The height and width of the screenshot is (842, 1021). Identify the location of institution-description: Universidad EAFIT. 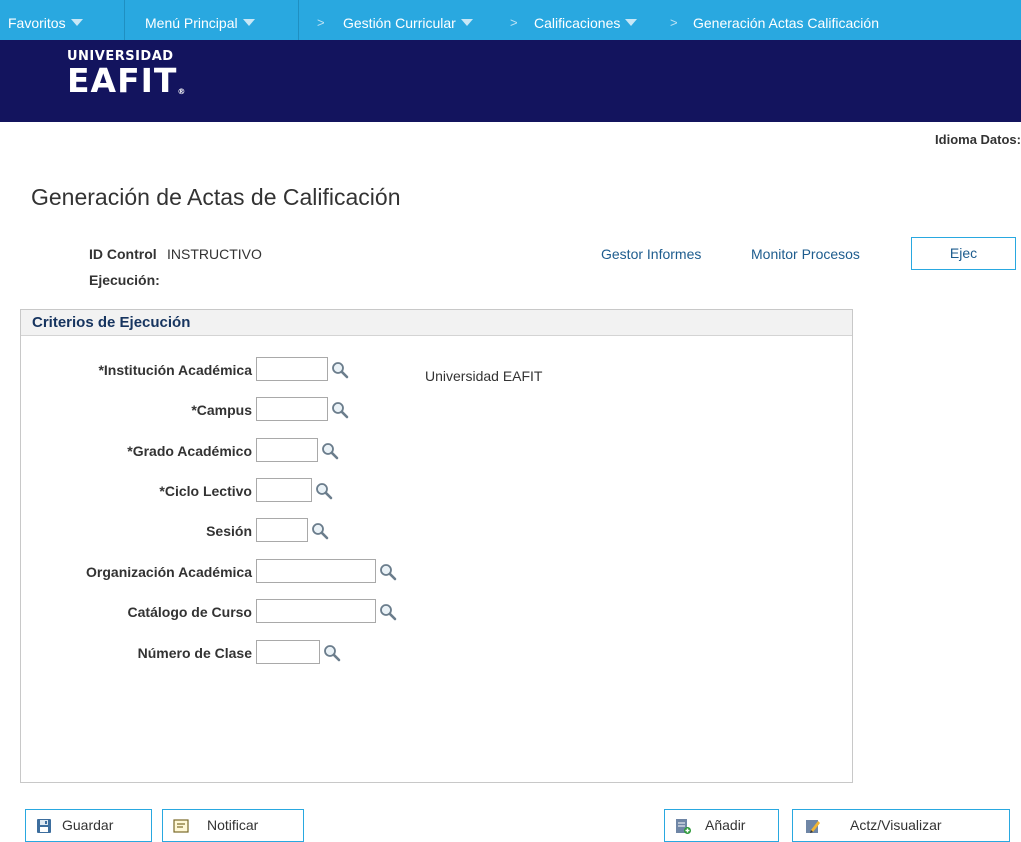
(484, 376).